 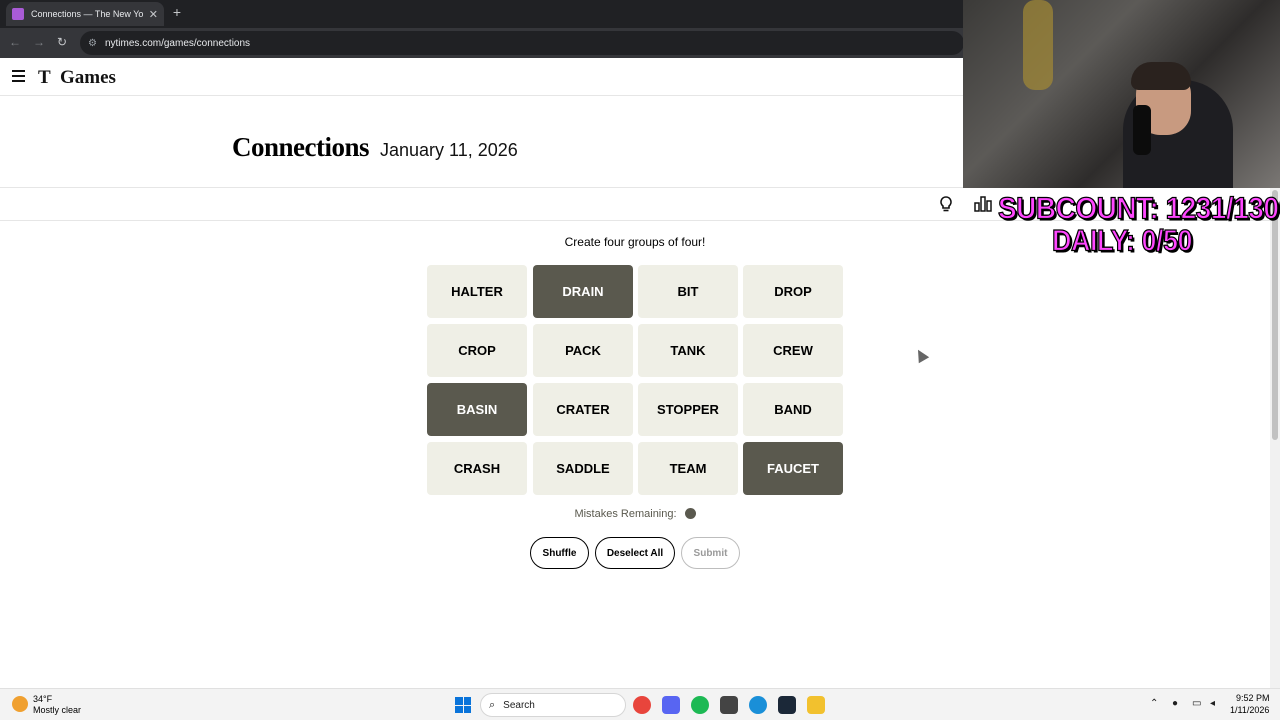 I want to click on reload-icon: ↻, so click(x=62, y=42).